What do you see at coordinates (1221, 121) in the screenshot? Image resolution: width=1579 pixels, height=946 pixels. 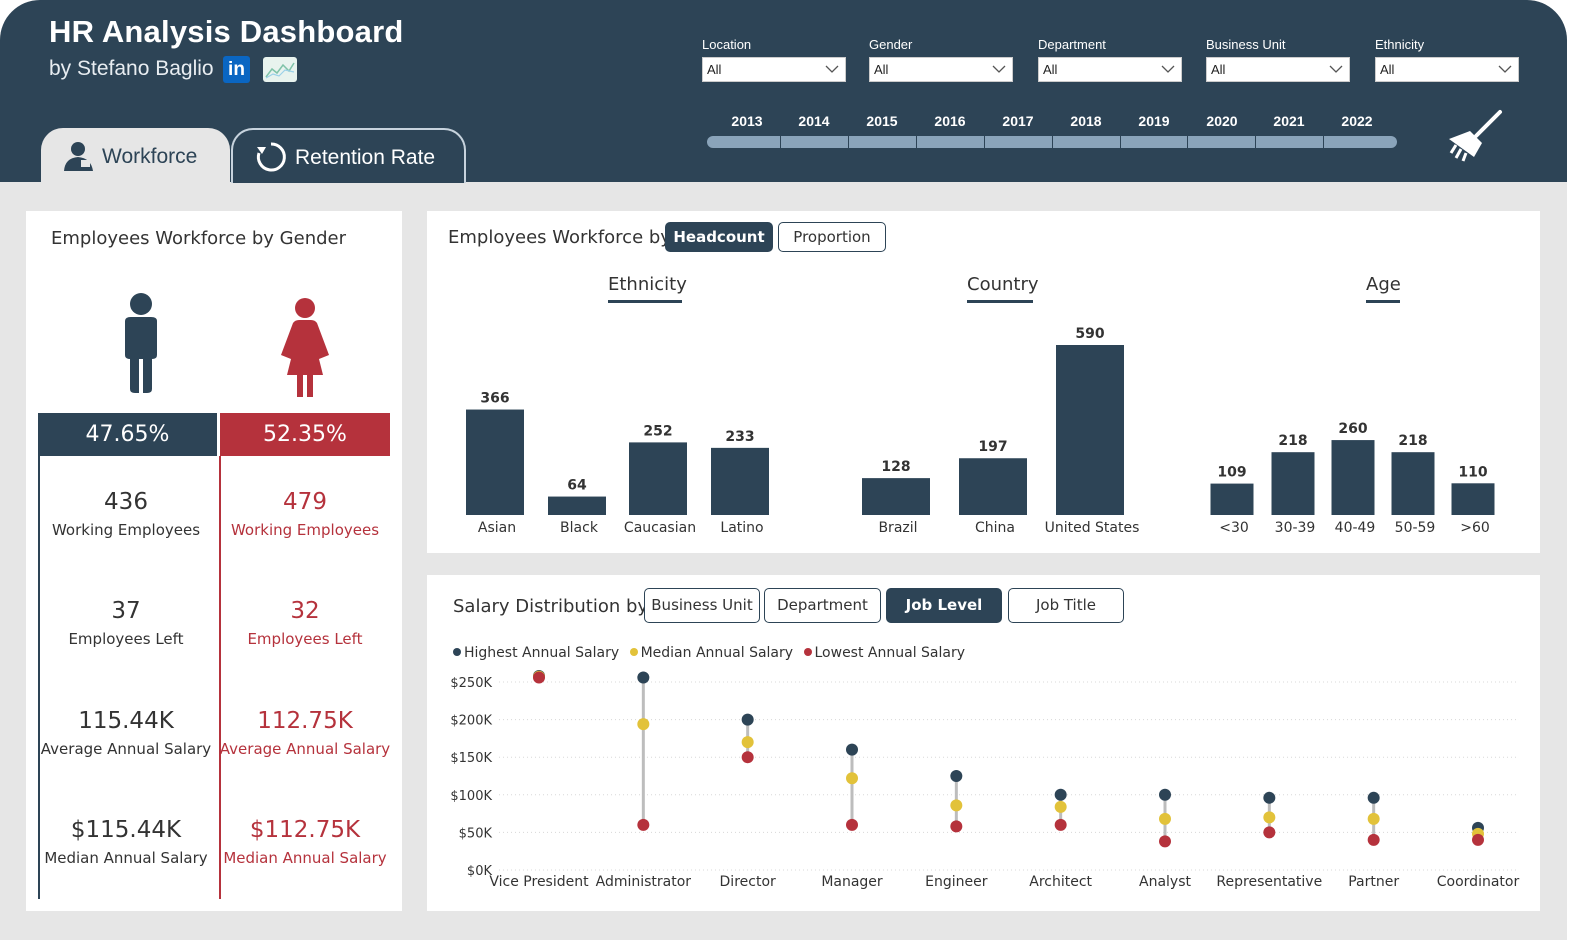 I see `year-label: 2020` at bounding box center [1221, 121].